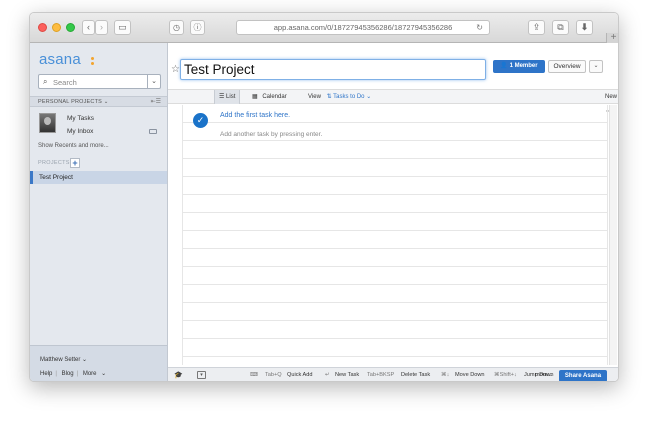 The width and height of the screenshot is (650, 428). What do you see at coordinates (153, 81) in the screenshot?
I see `search-dropdown-chevron-icon: ⌄` at bounding box center [153, 81].